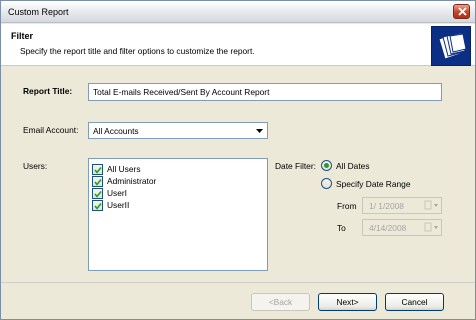 The height and width of the screenshot is (320, 476). Describe the element at coordinates (35, 166) in the screenshot. I see `users-label: Users:` at that location.